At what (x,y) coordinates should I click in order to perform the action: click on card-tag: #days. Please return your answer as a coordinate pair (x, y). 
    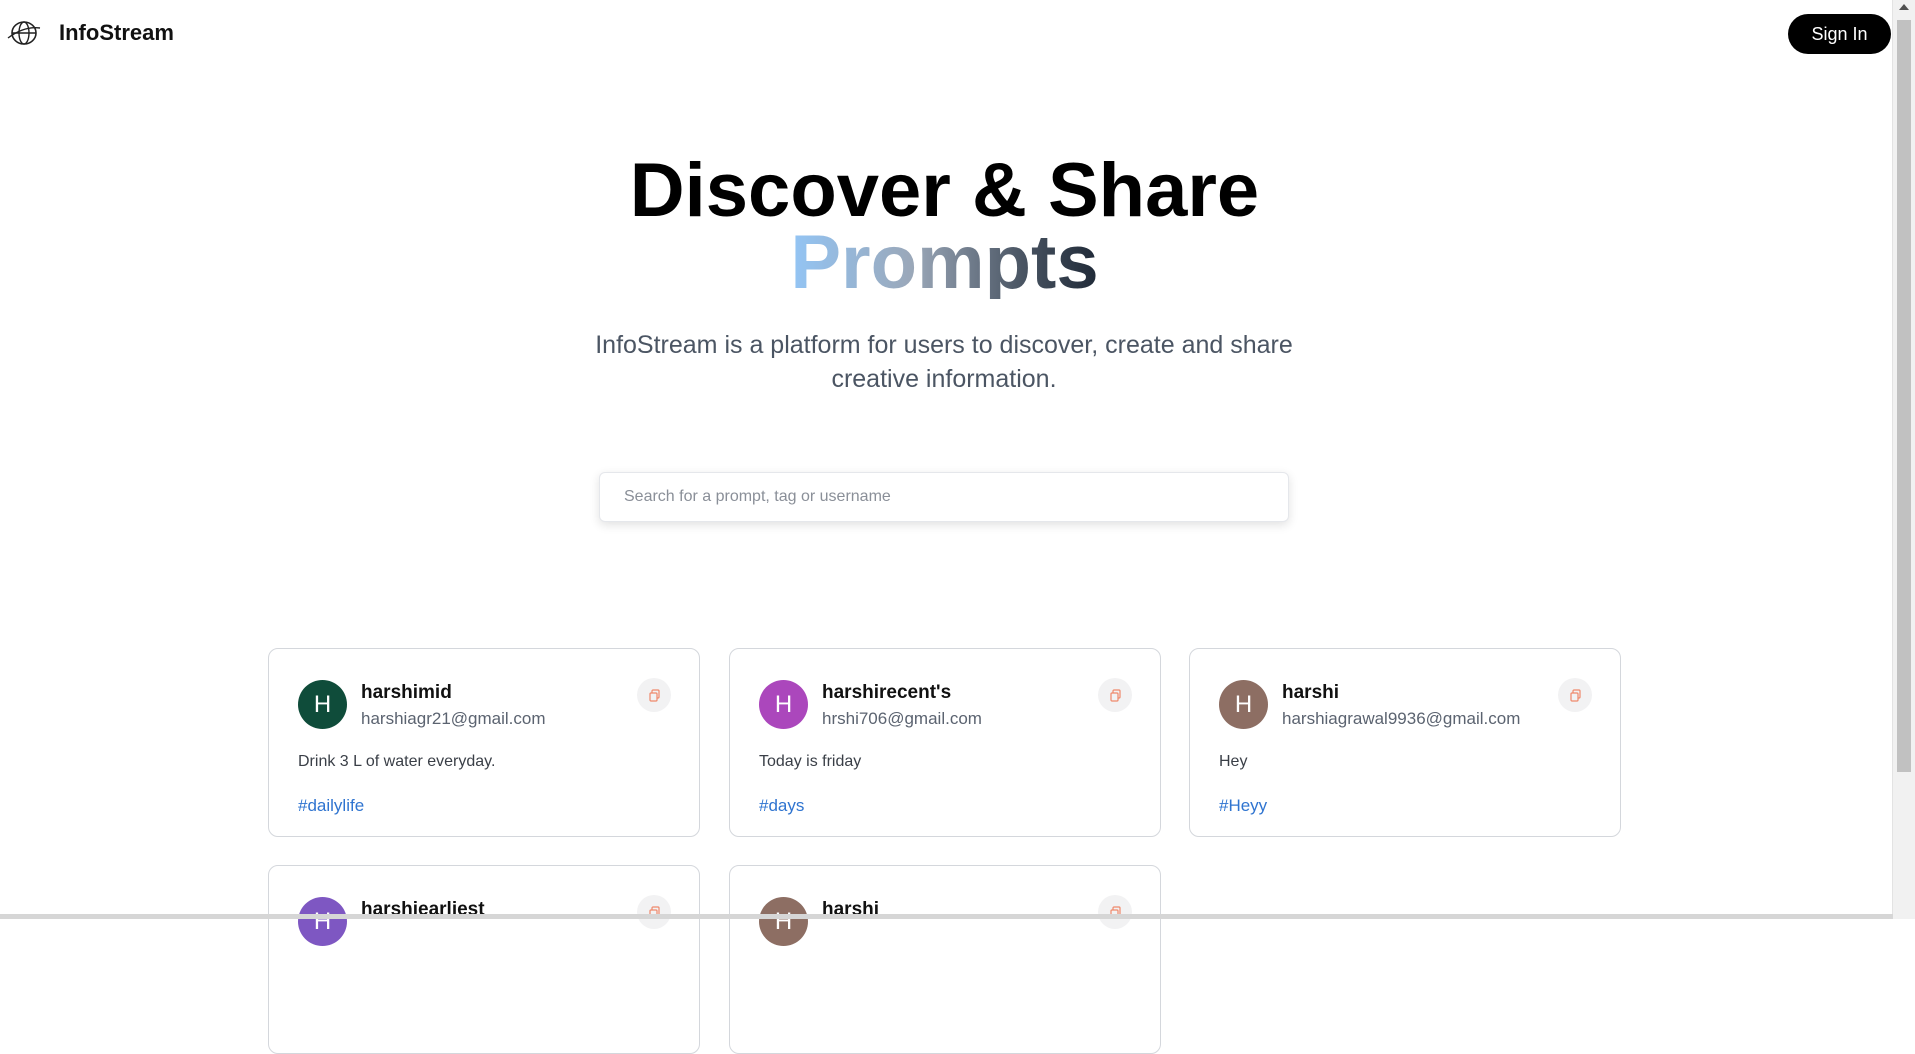
    Looking at the image, I should click on (781, 806).